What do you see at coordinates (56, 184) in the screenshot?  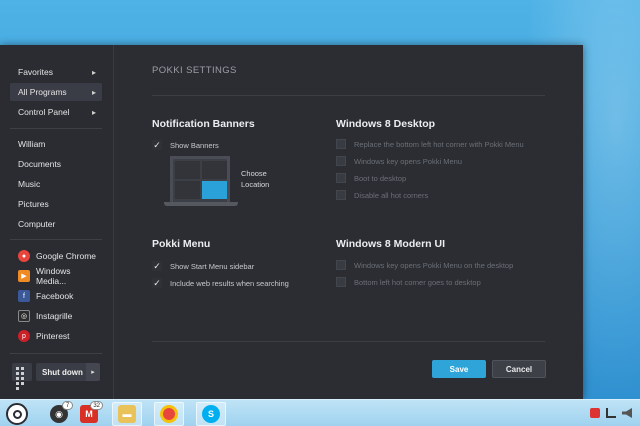 I see `sidebar-item-music: Music` at bounding box center [56, 184].